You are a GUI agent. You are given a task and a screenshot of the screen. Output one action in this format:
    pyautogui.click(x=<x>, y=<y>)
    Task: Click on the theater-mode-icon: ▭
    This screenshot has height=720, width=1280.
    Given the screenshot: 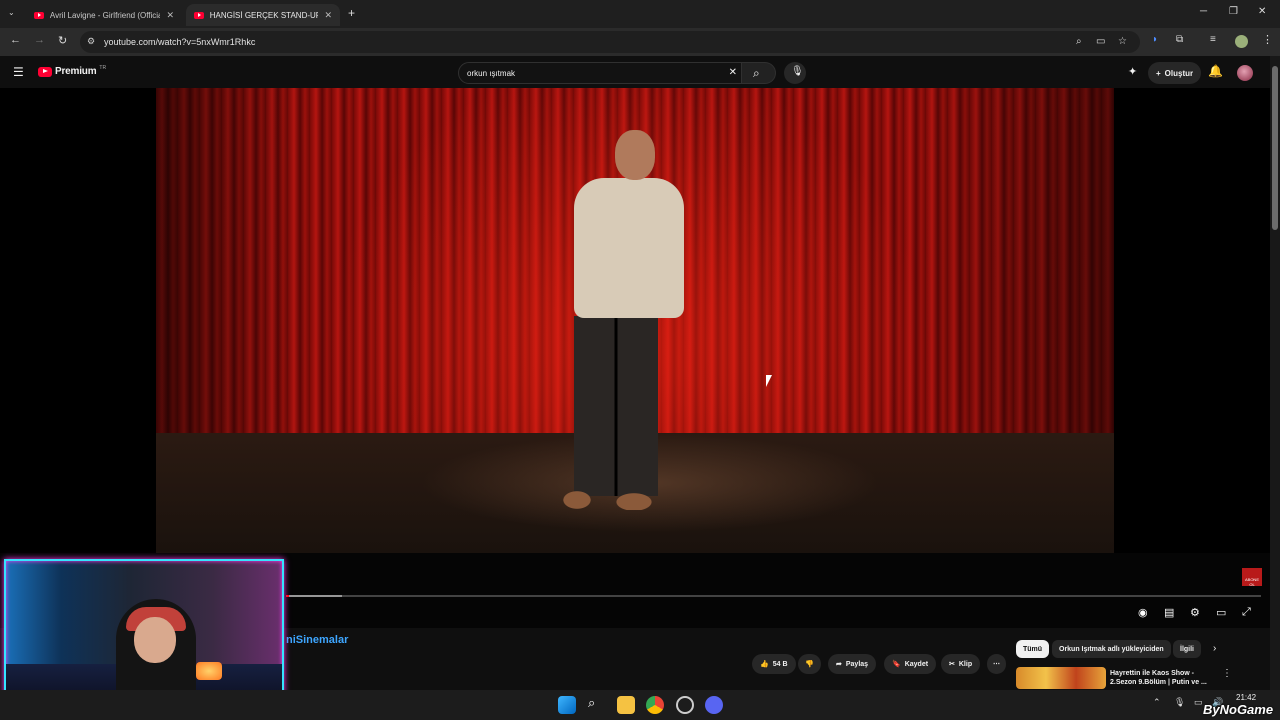 What is the action you would take?
    pyautogui.click(x=1221, y=612)
    